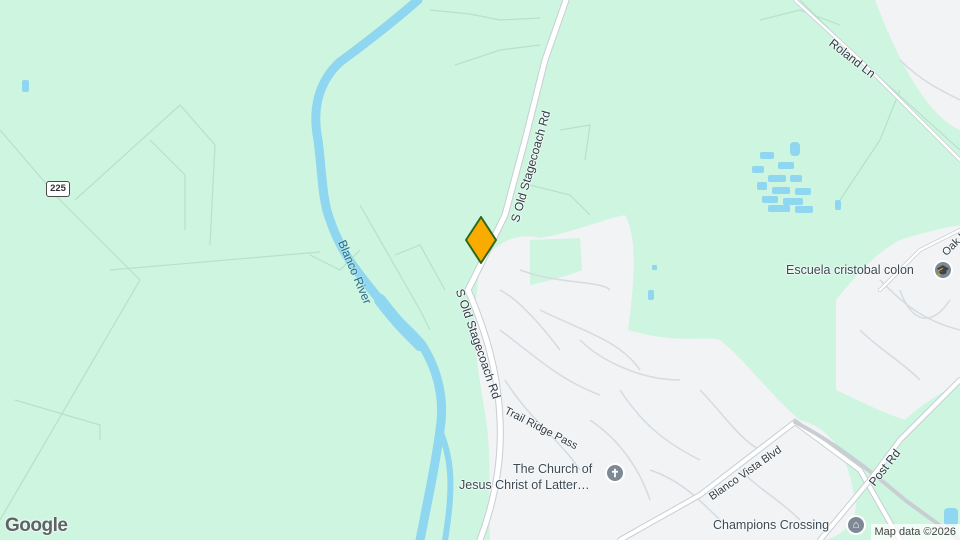 The image size is (960, 540). Describe the element at coordinates (943, 270) in the screenshot. I see `graduation-cap-icon: 🎓` at that location.